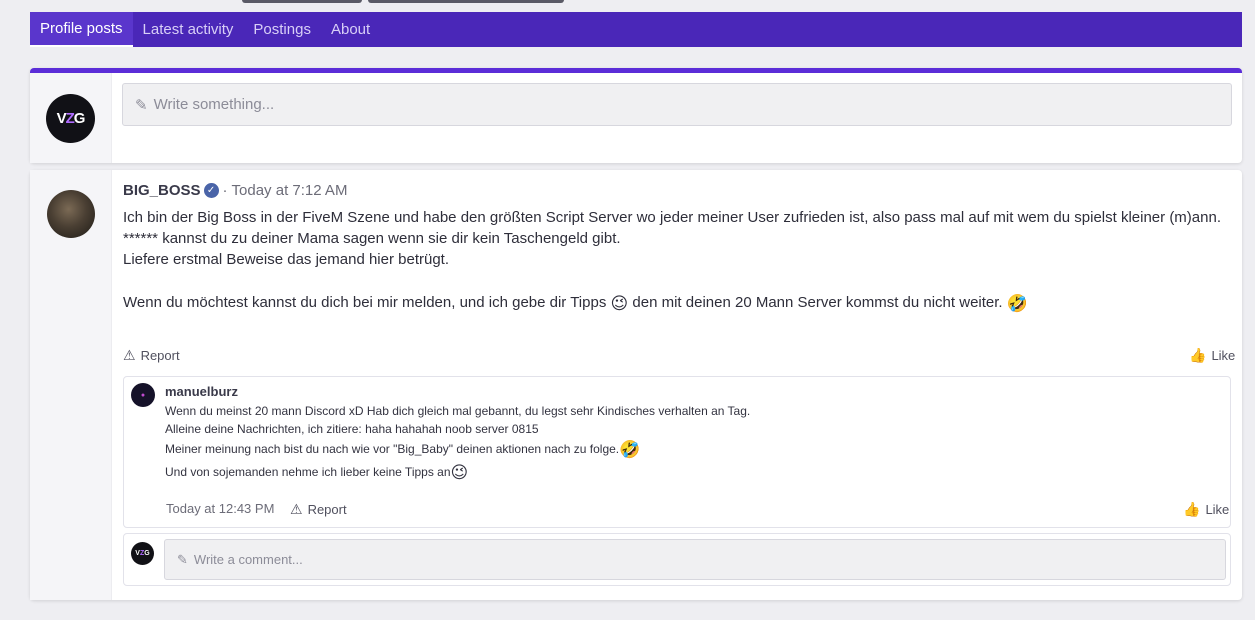  Describe the element at coordinates (1212, 355) in the screenshot. I see `like-post-button: 👍 Like` at that location.